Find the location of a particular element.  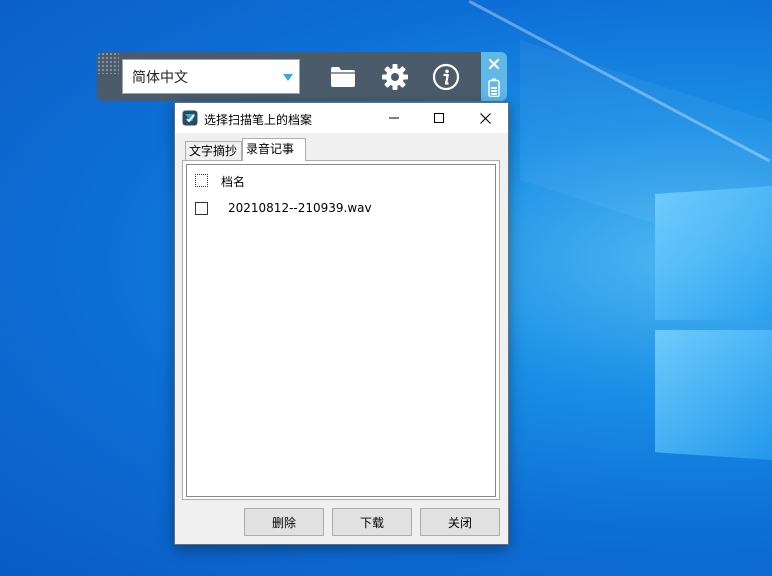

tab-voice-memo: 录音记事 is located at coordinates (274, 149).